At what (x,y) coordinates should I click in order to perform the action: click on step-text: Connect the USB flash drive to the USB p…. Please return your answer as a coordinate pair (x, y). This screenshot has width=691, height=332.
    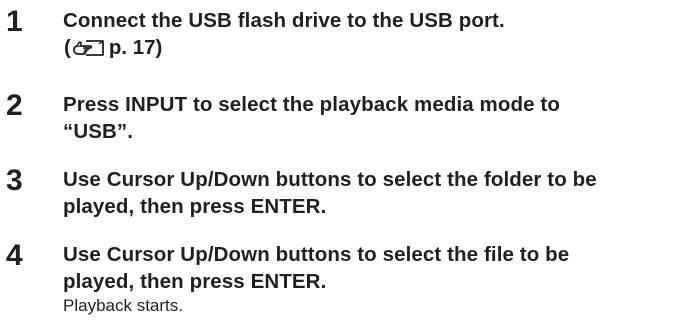
    Looking at the image, I should click on (284, 20).